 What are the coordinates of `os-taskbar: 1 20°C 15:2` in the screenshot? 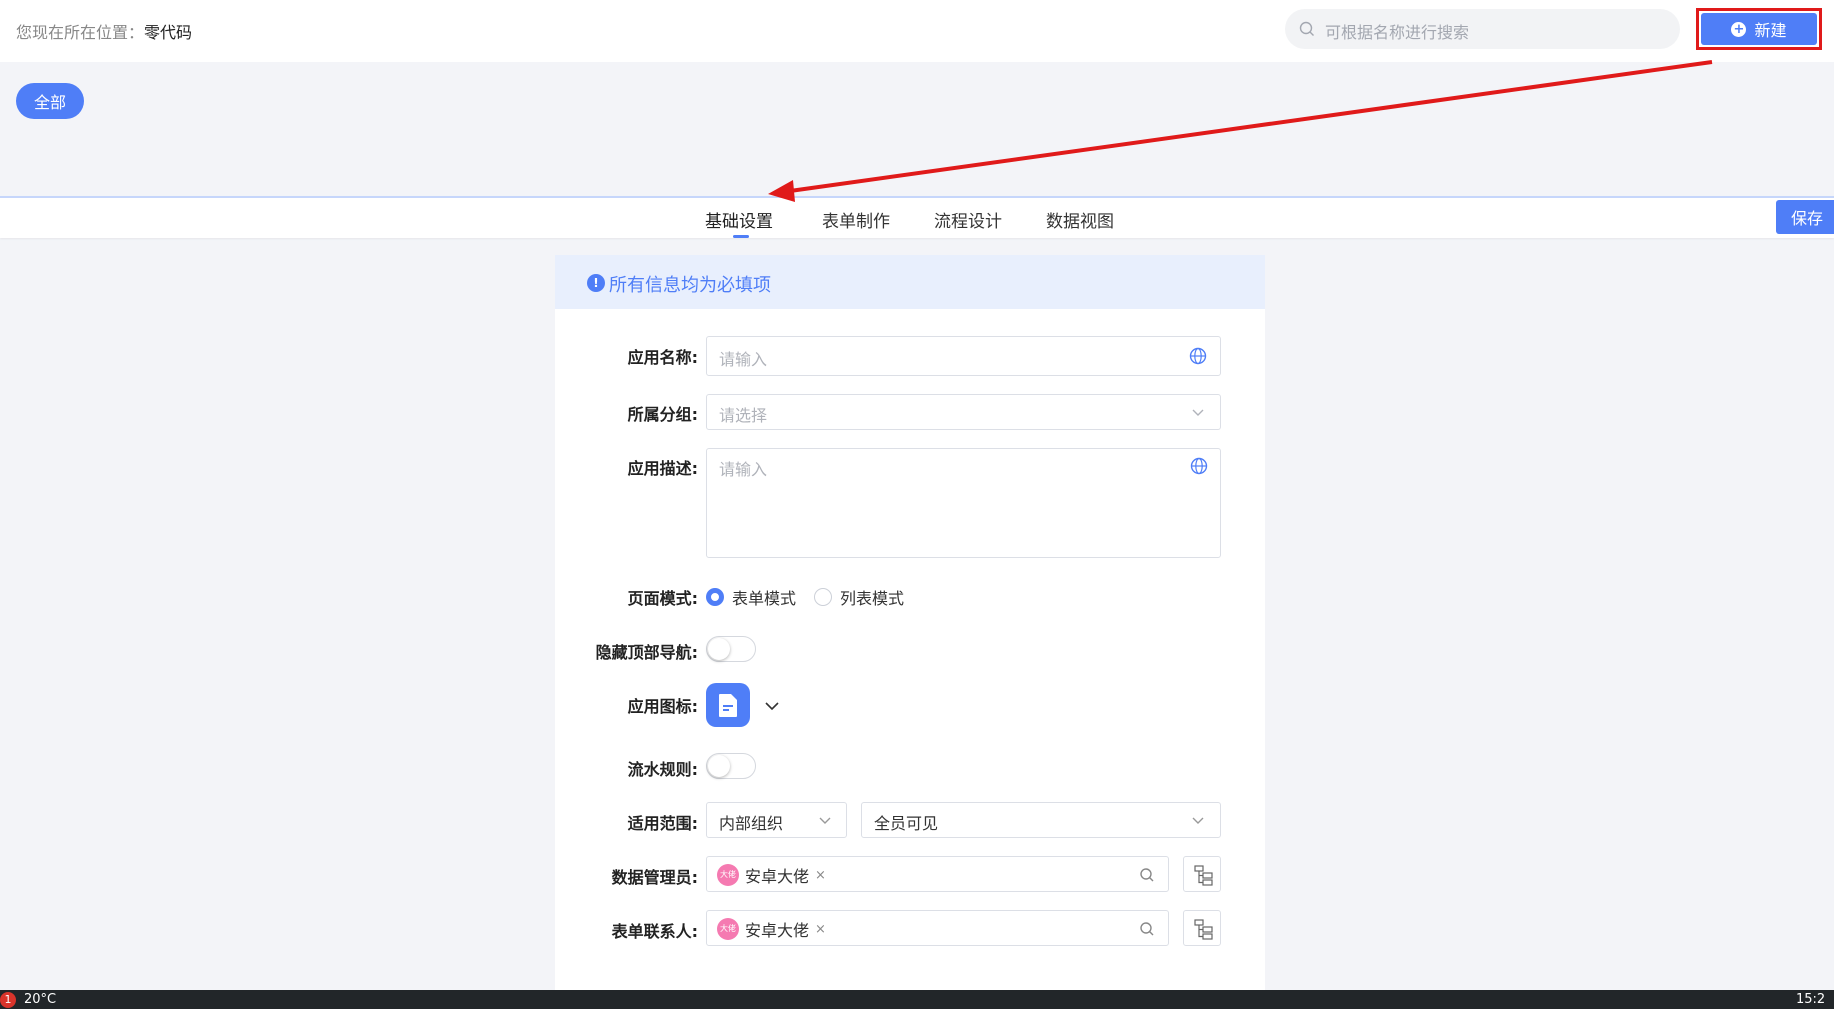 It's located at (917, 999).